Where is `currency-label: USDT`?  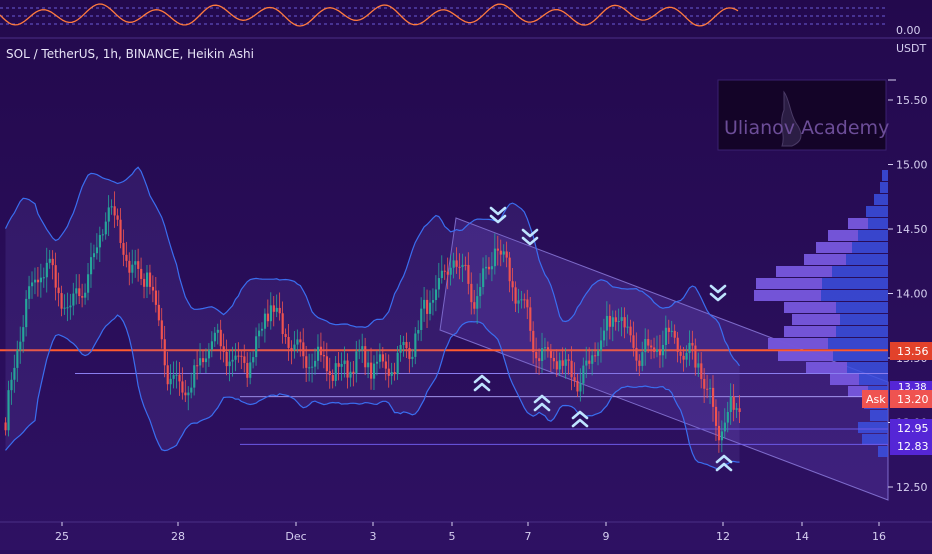
currency-label: USDT is located at coordinates (911, 48).